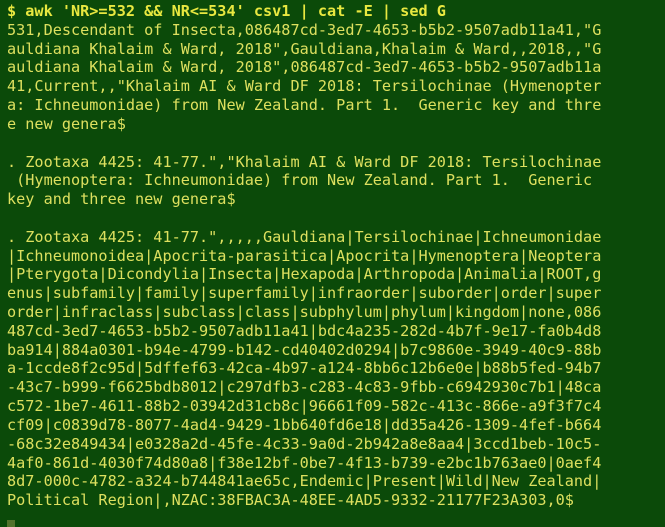  What do you see at coordinates (121, 199) in the screenshot?
I see `terminal-output-line: key and three new genera$` at bounding box center [121, 199].